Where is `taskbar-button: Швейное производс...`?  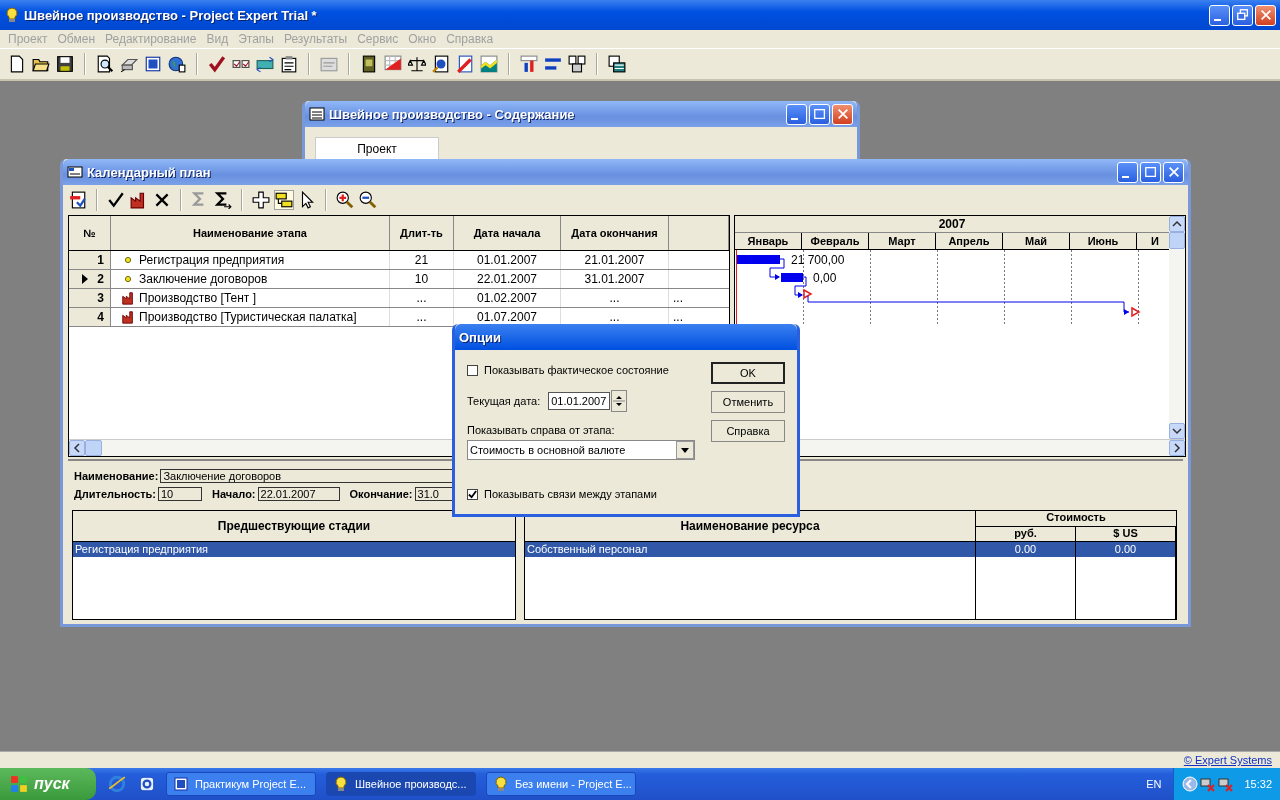
taskbar-button: Швейное производс... is located at coordinates (401, 784).